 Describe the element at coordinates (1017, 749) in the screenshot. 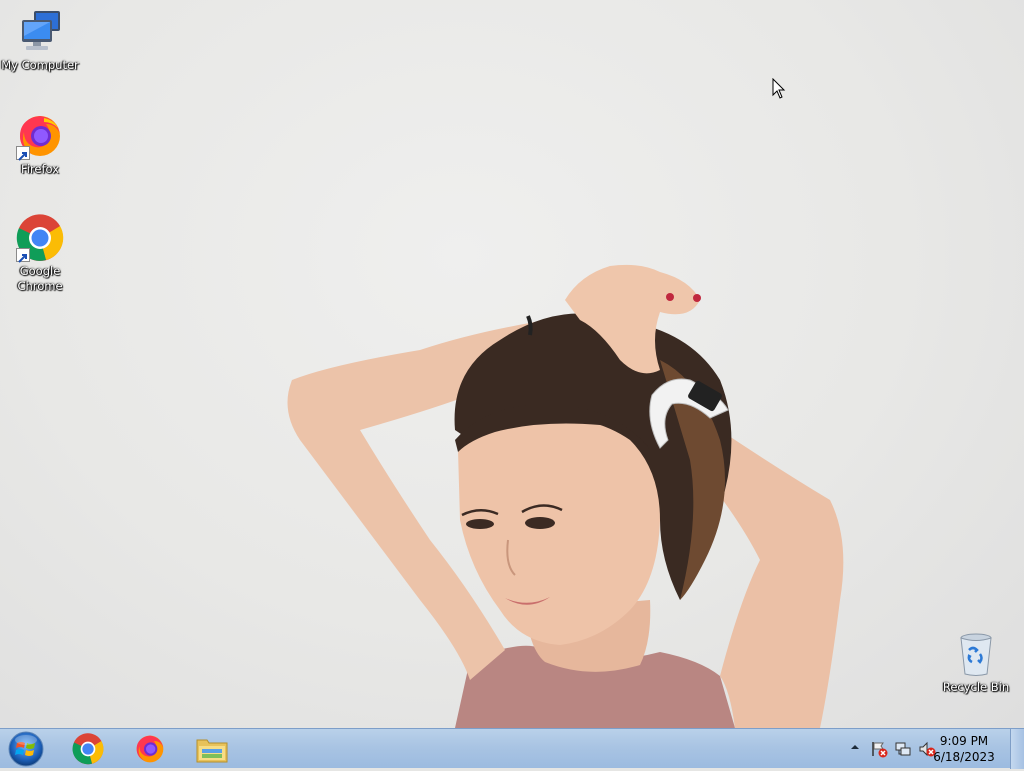

I see `show-desktop-button` at that location.